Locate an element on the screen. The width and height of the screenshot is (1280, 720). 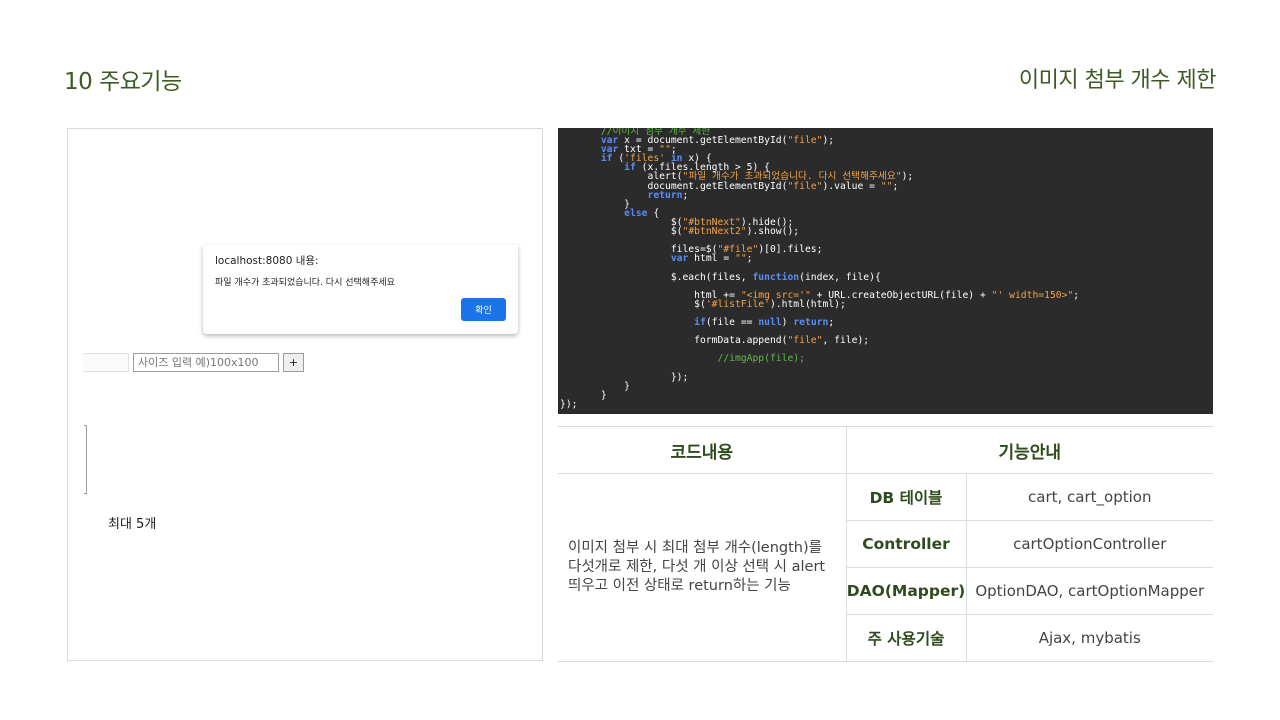
dialog-ok-button: 확인 is located at coordinates (483, 309).